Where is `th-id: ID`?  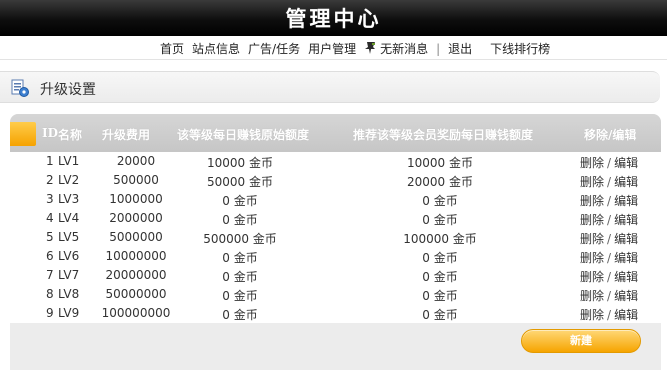
th-id: ID is located at coordinates (50, 133).